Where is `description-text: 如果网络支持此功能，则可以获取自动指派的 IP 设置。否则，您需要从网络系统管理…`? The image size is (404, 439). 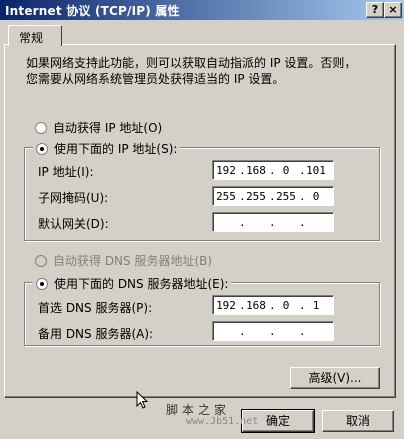
description-text: 如果网络支持此功能，则可以获取自动指派的 IP 设置。否则，您需要从网络系统管理… is located at coordinates (191, 71).